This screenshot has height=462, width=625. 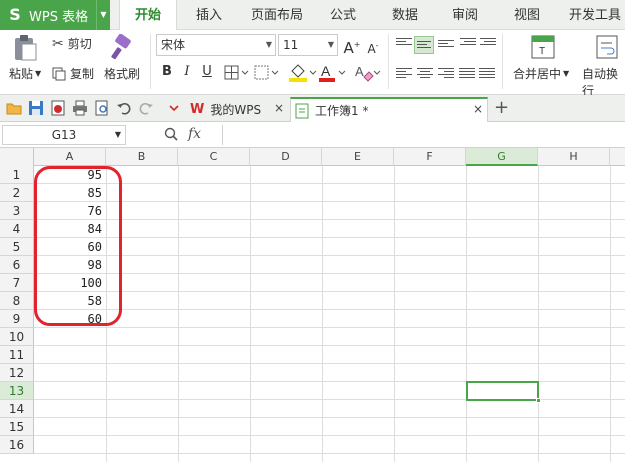 What do you see at coordinates (404, 45) in the screenshot?
I see `align-top-icon` at bounding box center [404, 45].